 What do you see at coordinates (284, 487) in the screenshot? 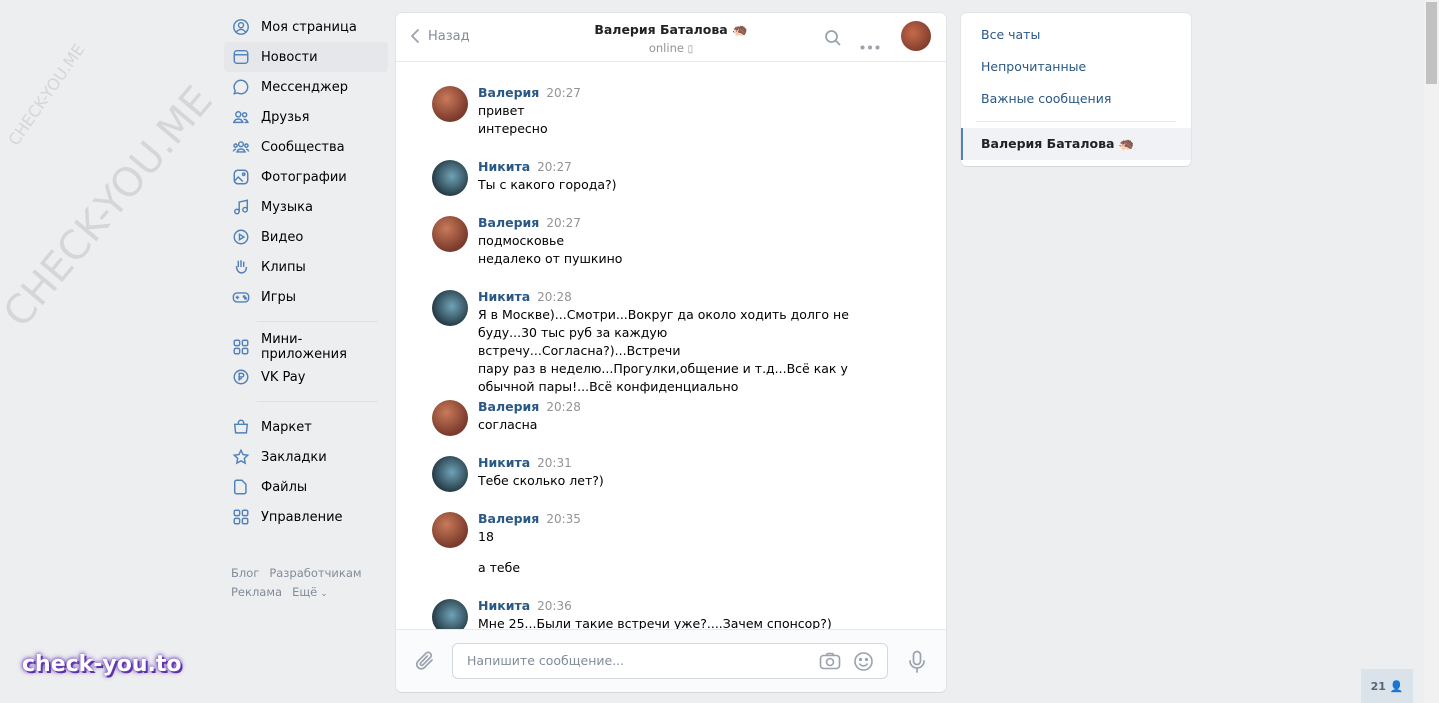
I see `nav-item-label: Файлы` at bounding box center [284, 487].